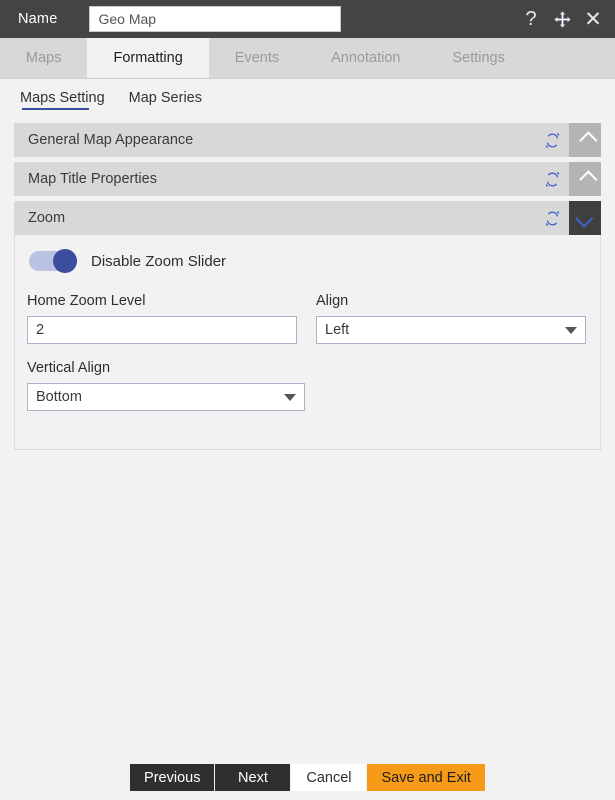 Image resolution: width=615 pixels, height=800 pixels. What do you see at coordinates (38, 19) in the screenshot?
I see `name-label: Name` at bounding box center [38, 19].